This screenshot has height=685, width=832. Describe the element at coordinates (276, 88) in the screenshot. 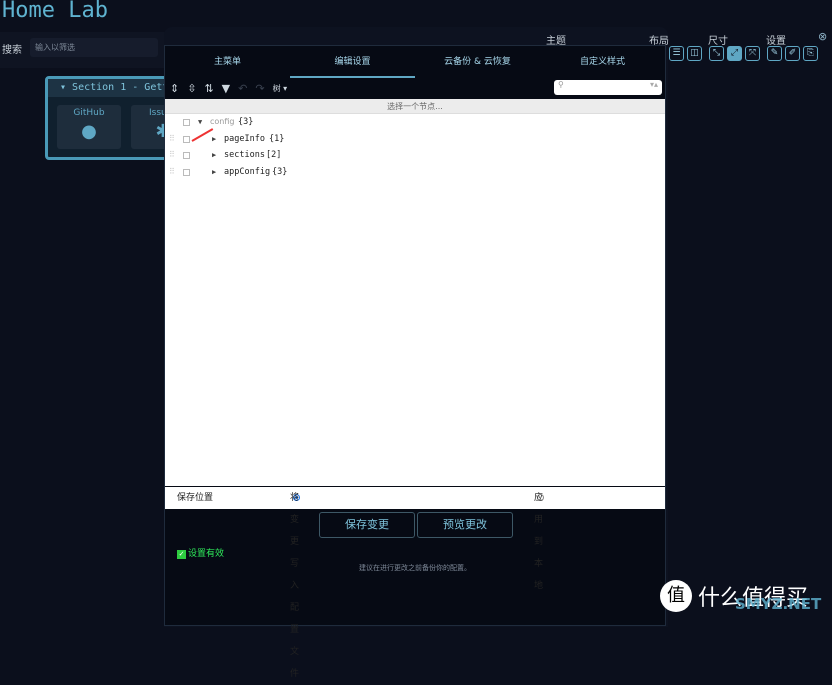

I see `mode-label: 树` at that location.